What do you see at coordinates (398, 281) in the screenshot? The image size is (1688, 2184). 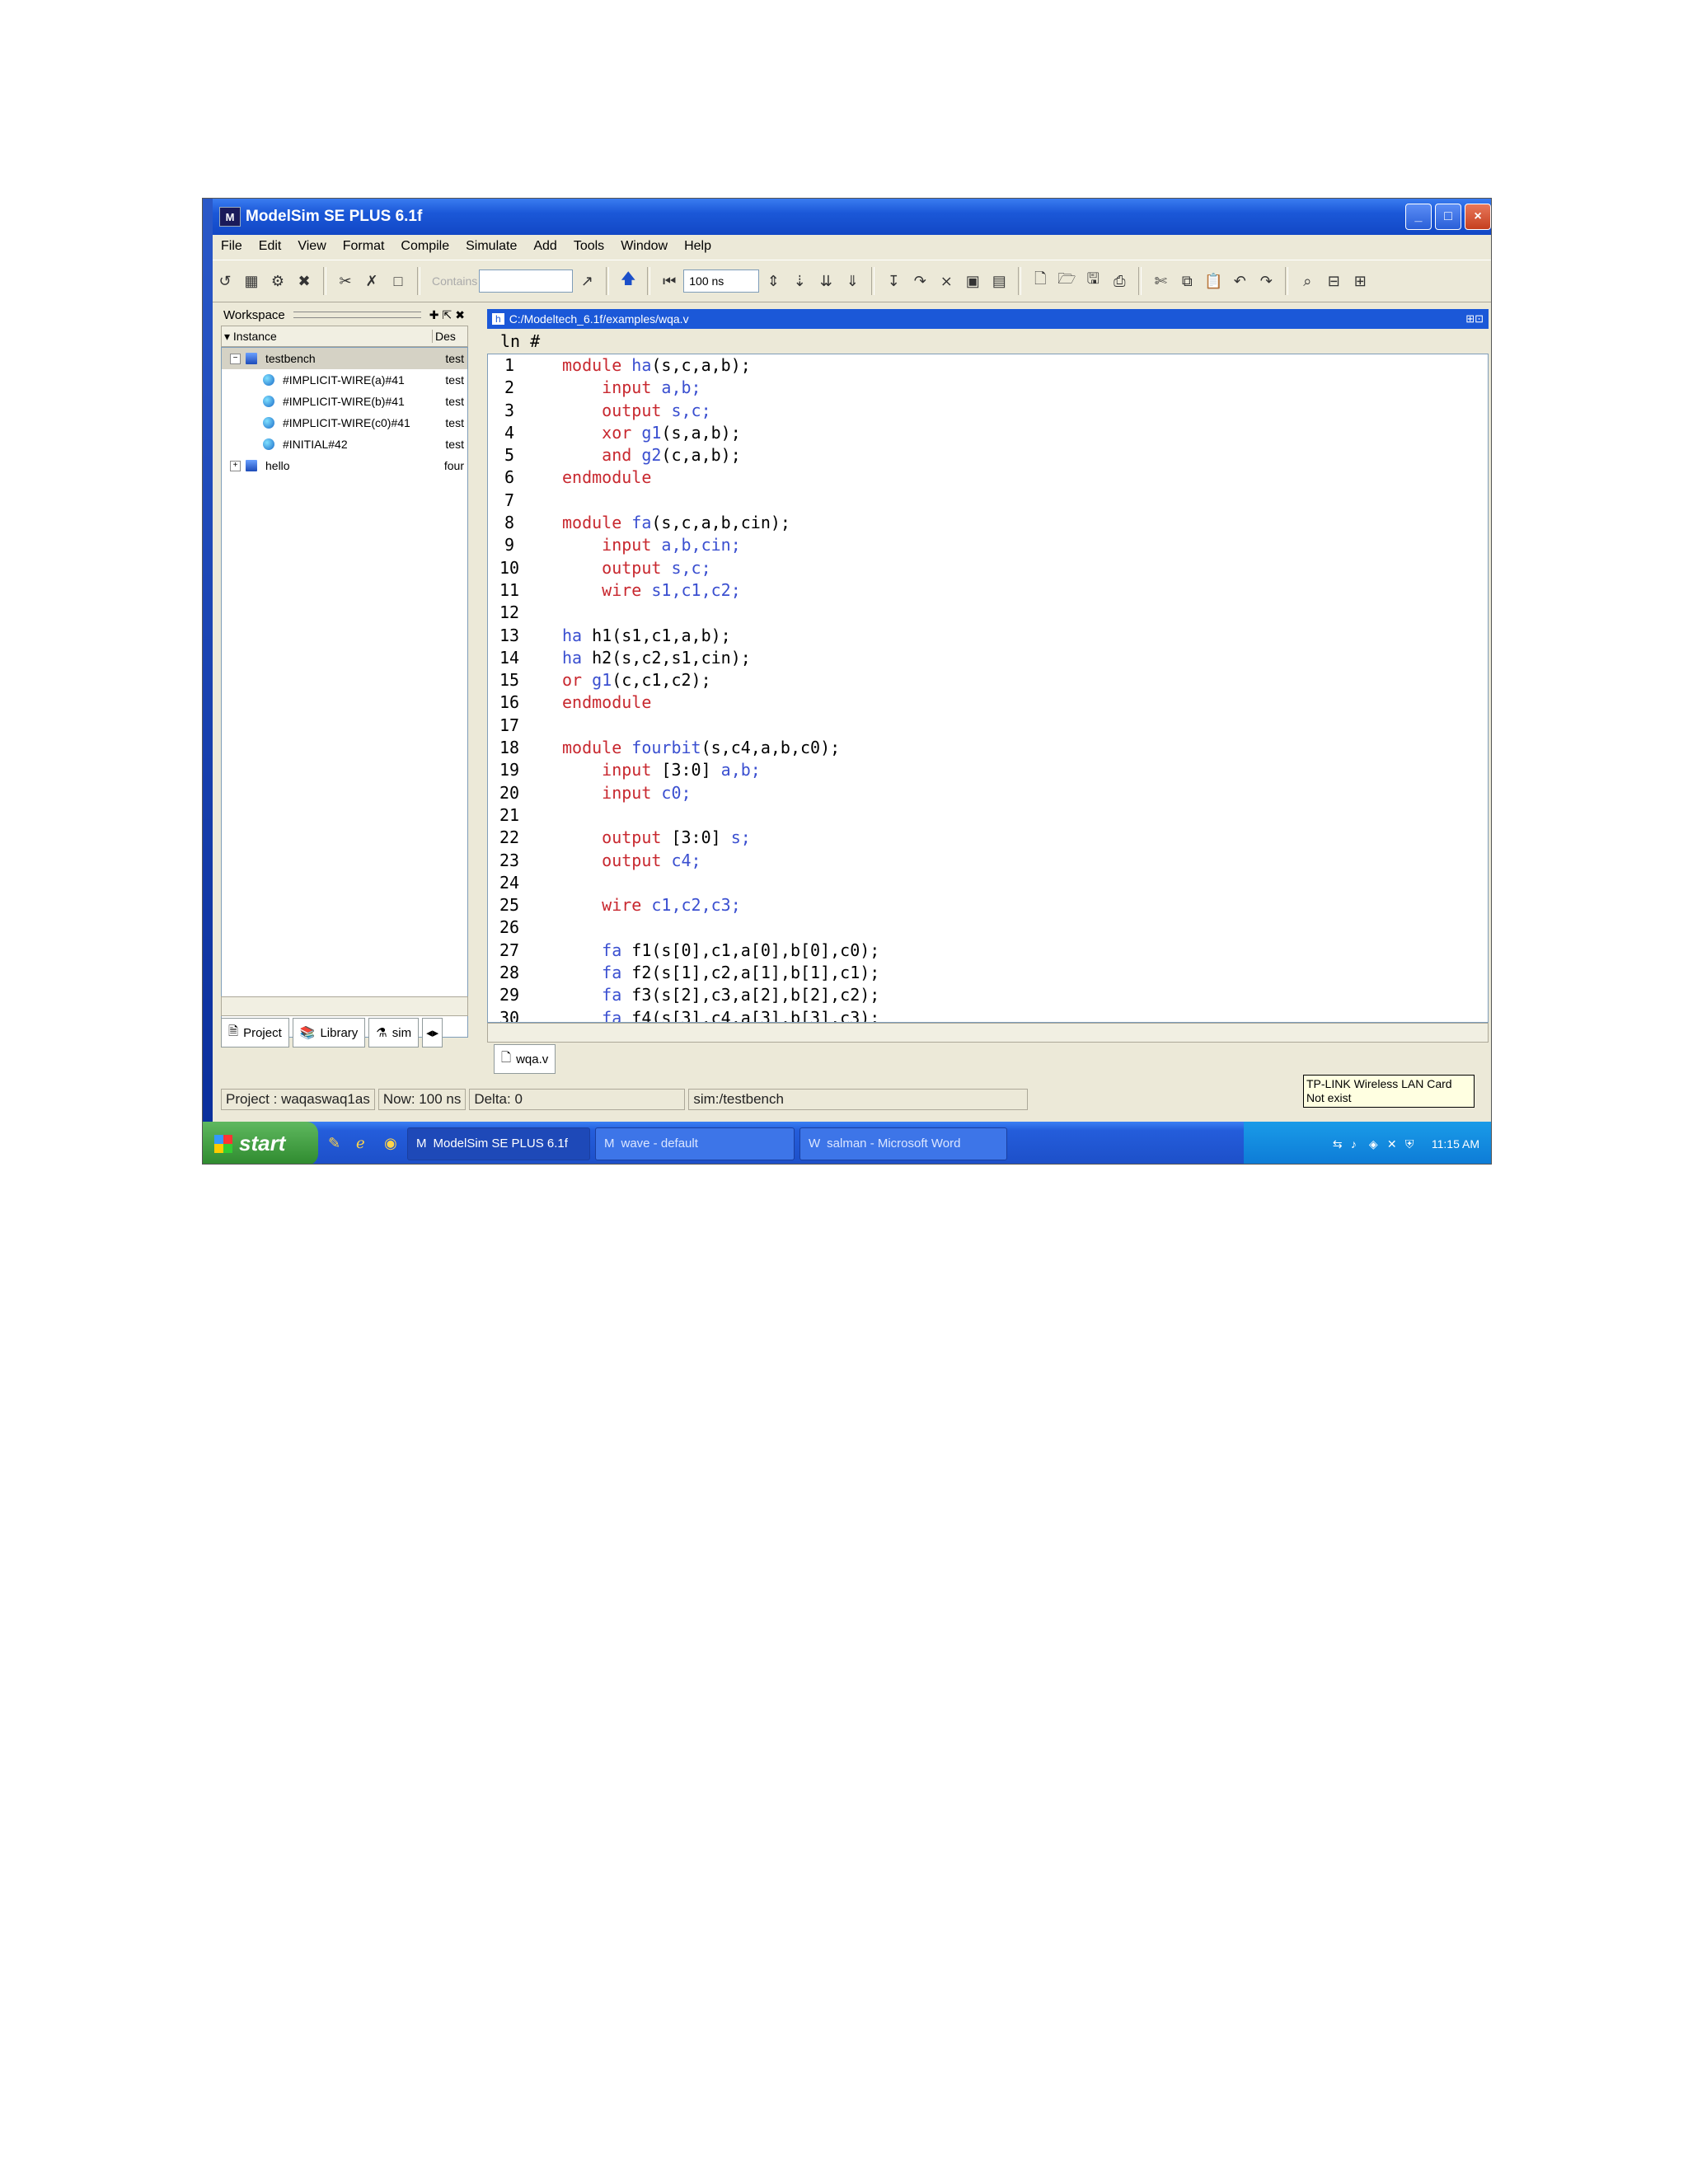 I see `new-file-icon: □` at bounding box center [398, 281].